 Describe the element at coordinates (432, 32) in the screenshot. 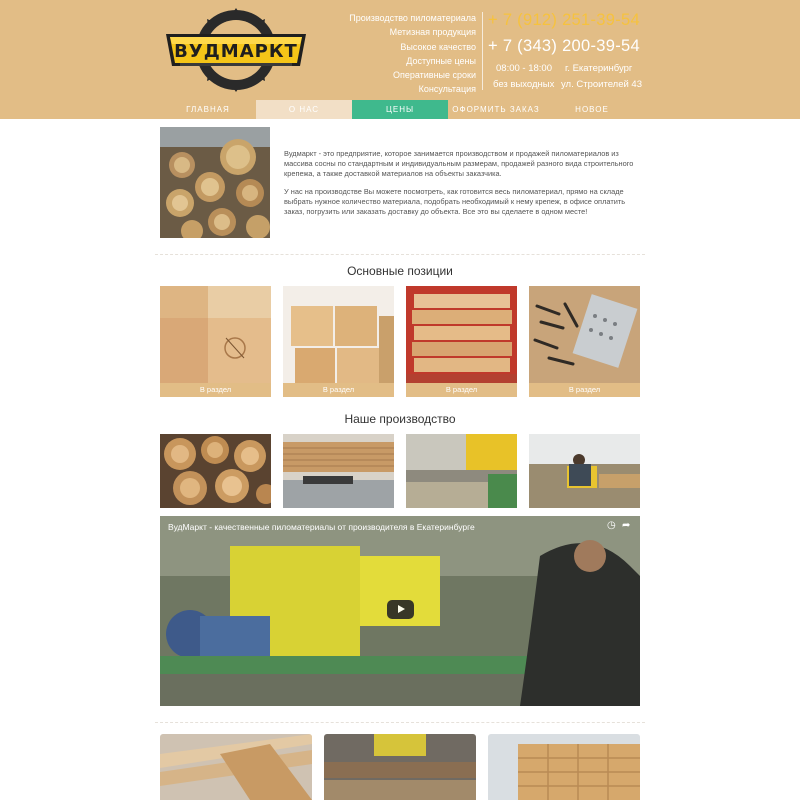

I see `tagline: Метизная продукция` at that location.